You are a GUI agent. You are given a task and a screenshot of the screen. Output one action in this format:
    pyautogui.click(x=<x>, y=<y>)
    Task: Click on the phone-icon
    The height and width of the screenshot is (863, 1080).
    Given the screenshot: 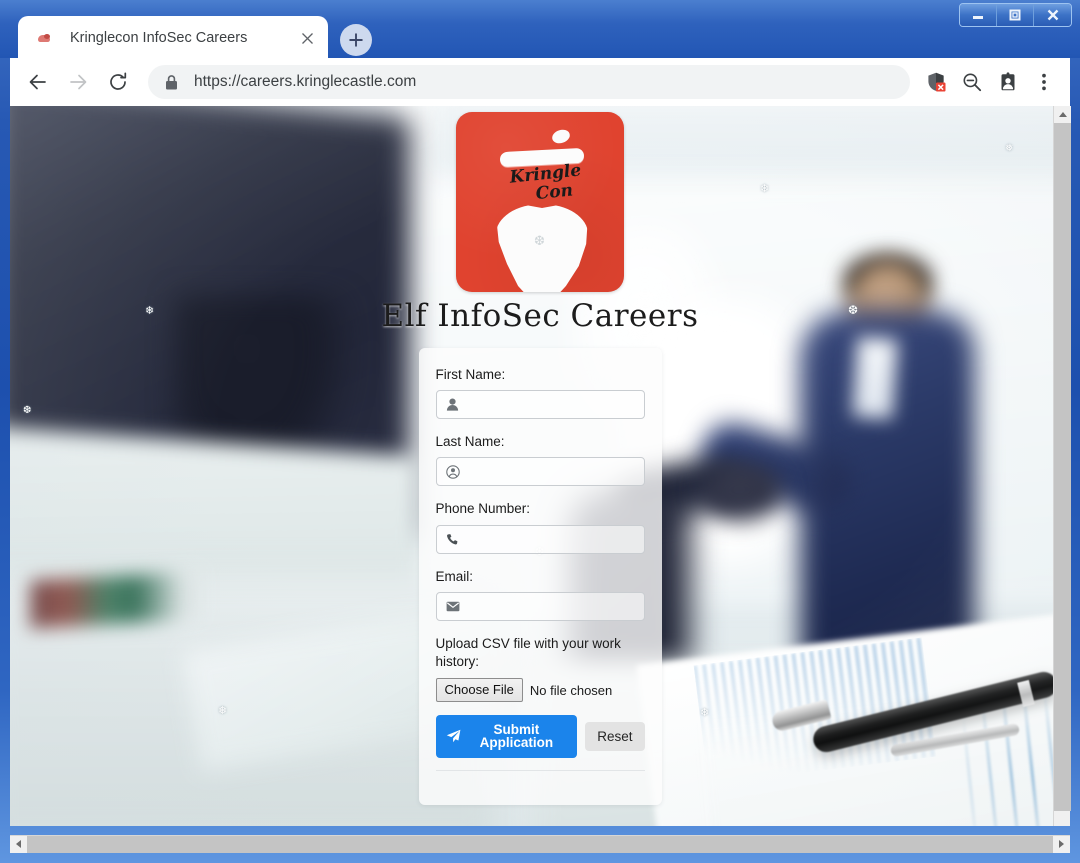 What is the action you would take?
    pyautogui.click(x=452, y=539)
    